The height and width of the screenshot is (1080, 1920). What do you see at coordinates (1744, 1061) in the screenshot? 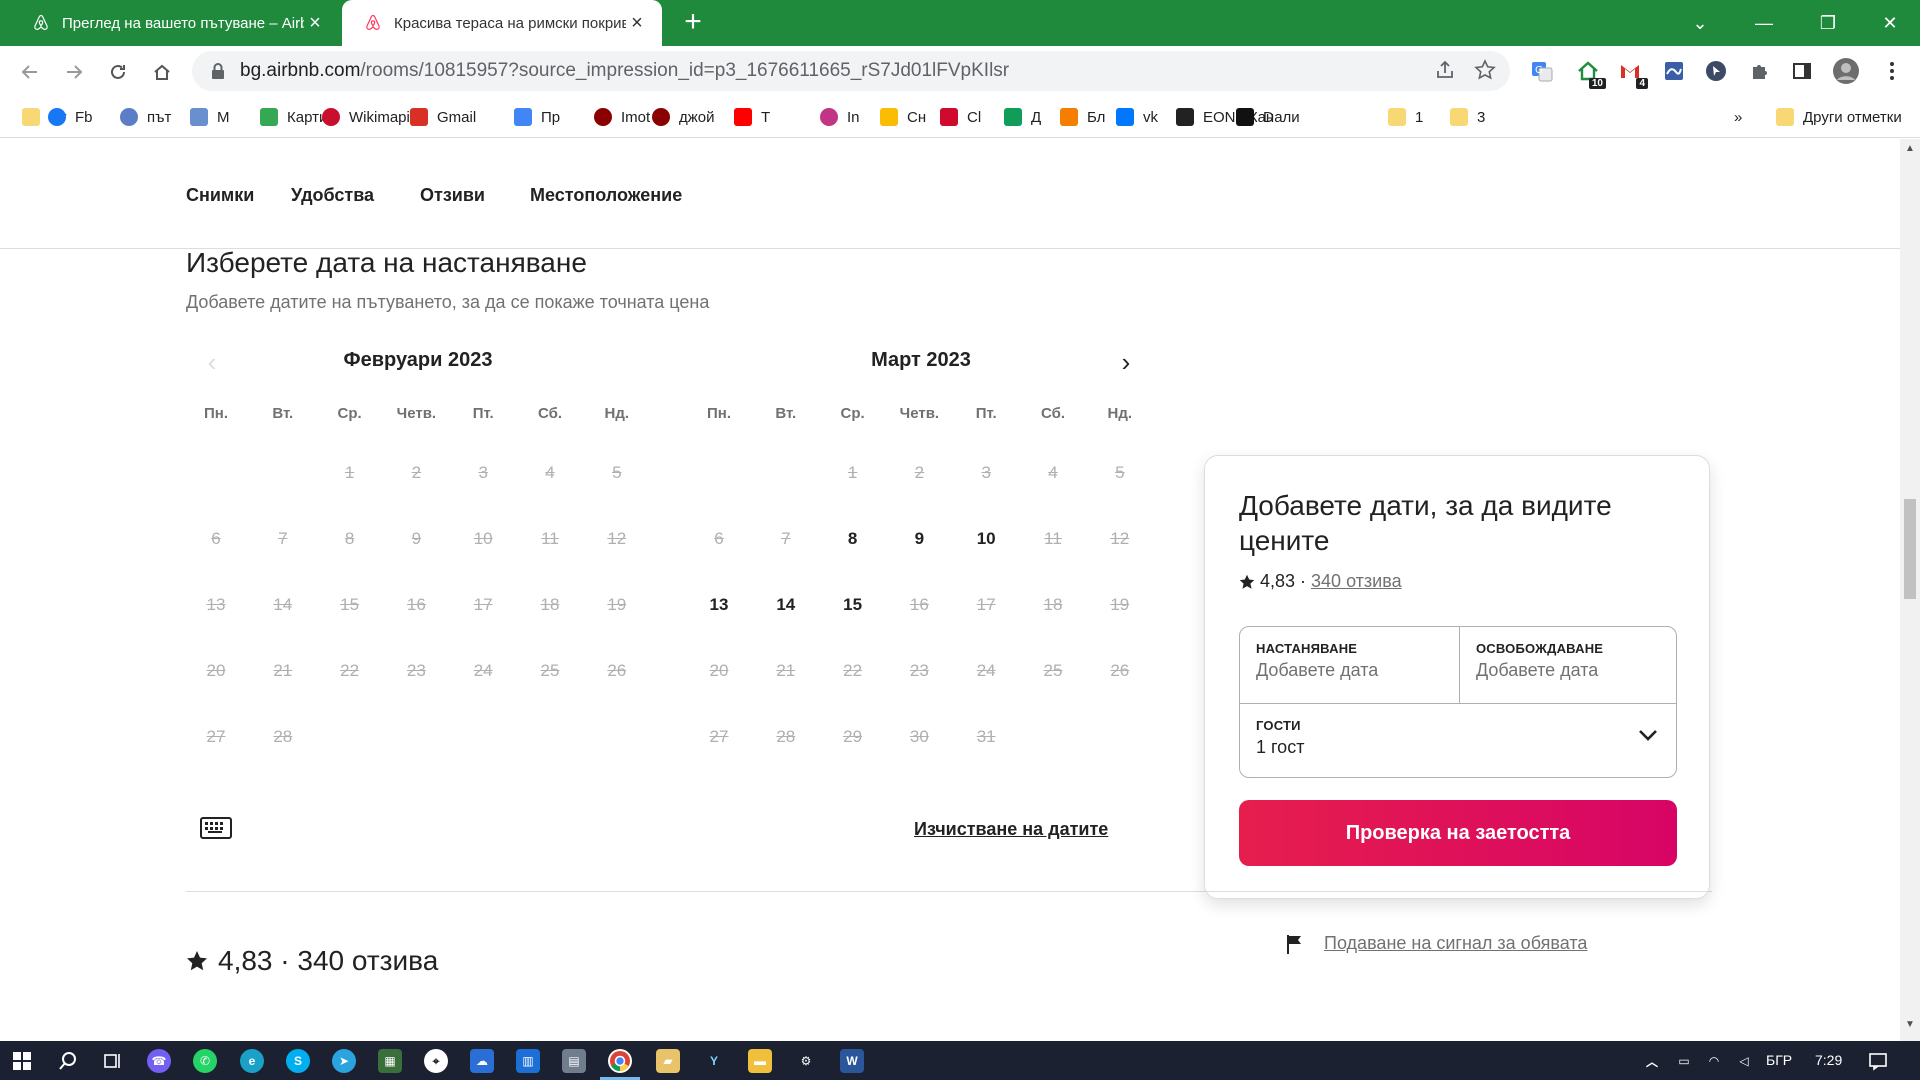
I see `volume-icon: ◁` at bounding box center [1744, 1061].